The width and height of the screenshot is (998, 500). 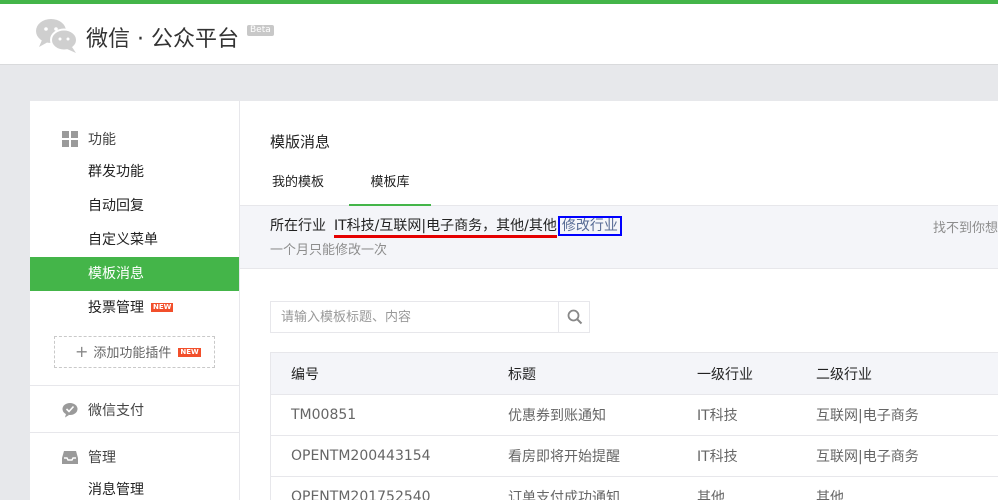 I want to click on industry-value: IT科技/互联网|电子商务，其他/其他, so click(x=445, y=228).